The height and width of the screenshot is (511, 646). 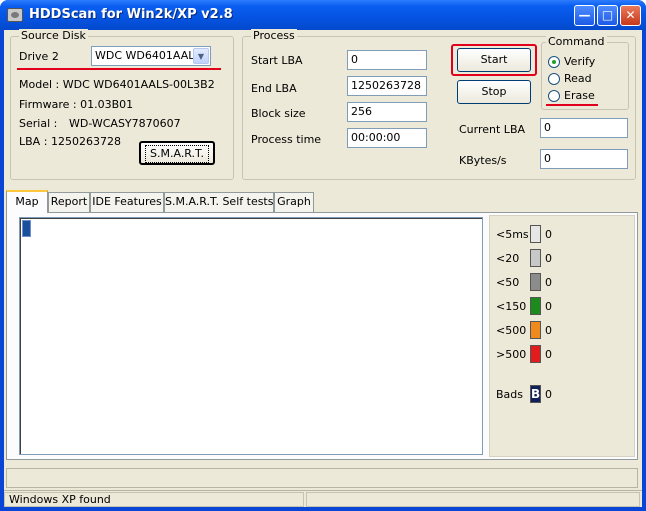 I want to click on bads-count: 0, so click(x=548, y=394).